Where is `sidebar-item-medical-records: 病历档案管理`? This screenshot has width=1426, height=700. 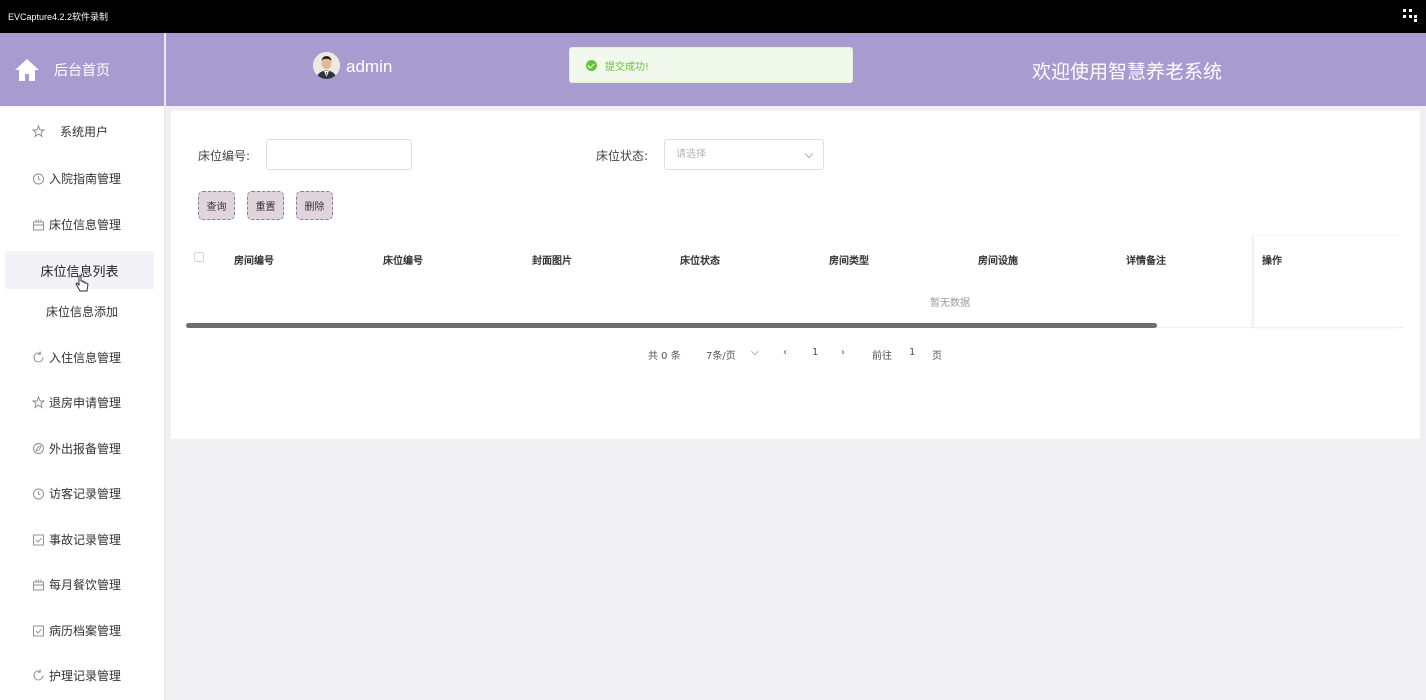 sidebar-item-medical-records: 病历档案管理 is located at coordinates (82, 631).